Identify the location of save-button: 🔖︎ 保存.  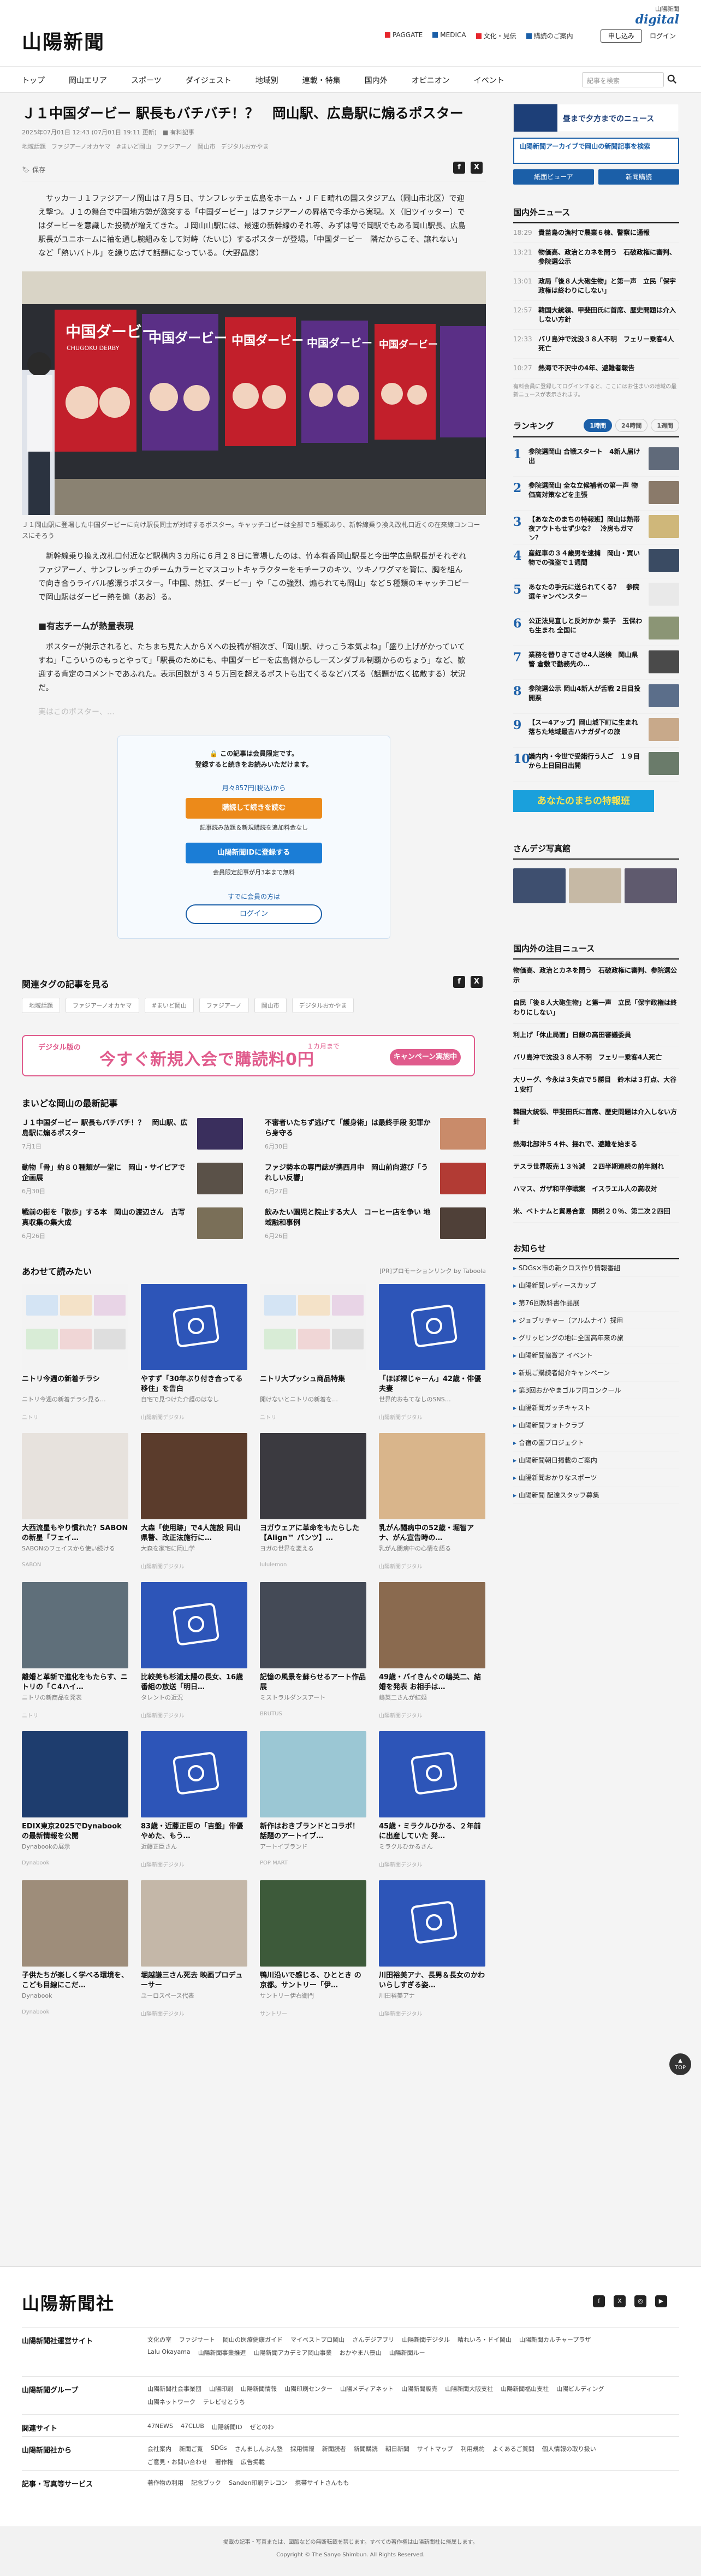
(33, 169).